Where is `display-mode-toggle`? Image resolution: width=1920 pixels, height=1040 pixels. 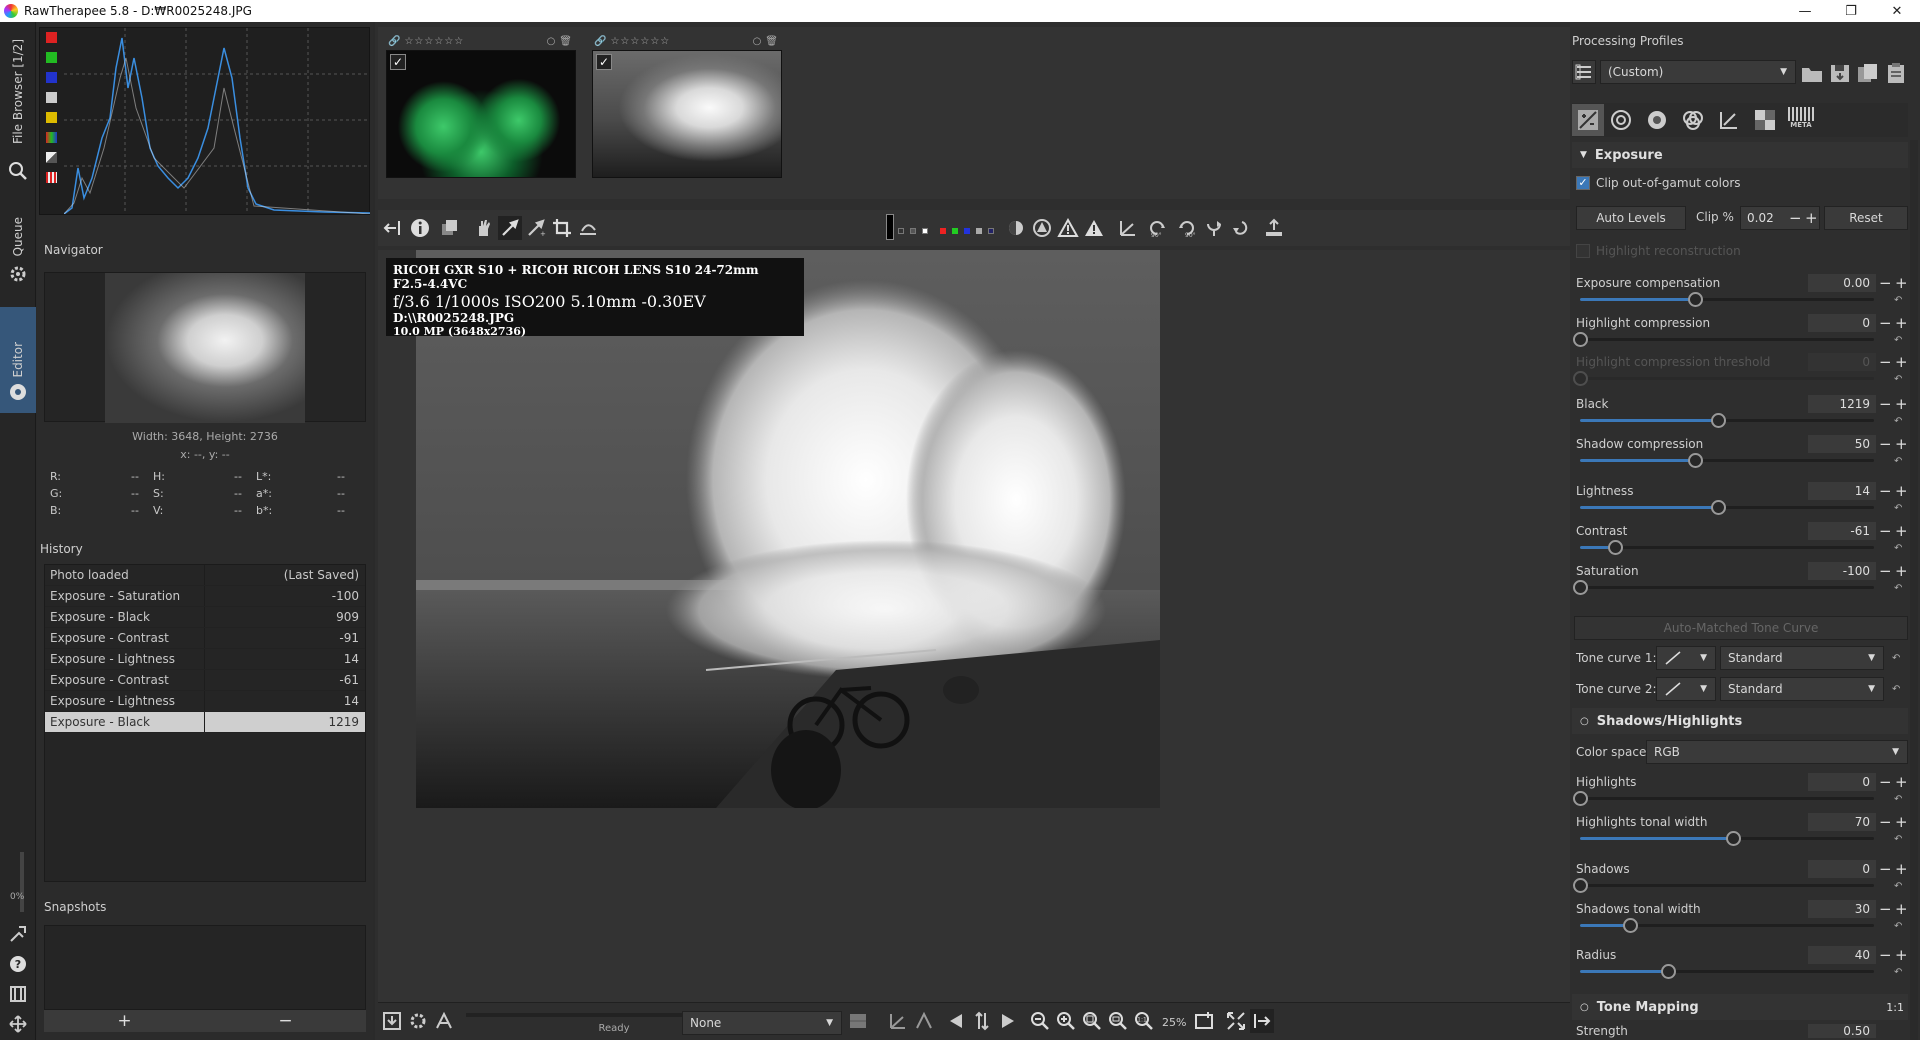 display-mode-toggle is located at coordinates (51, 177).